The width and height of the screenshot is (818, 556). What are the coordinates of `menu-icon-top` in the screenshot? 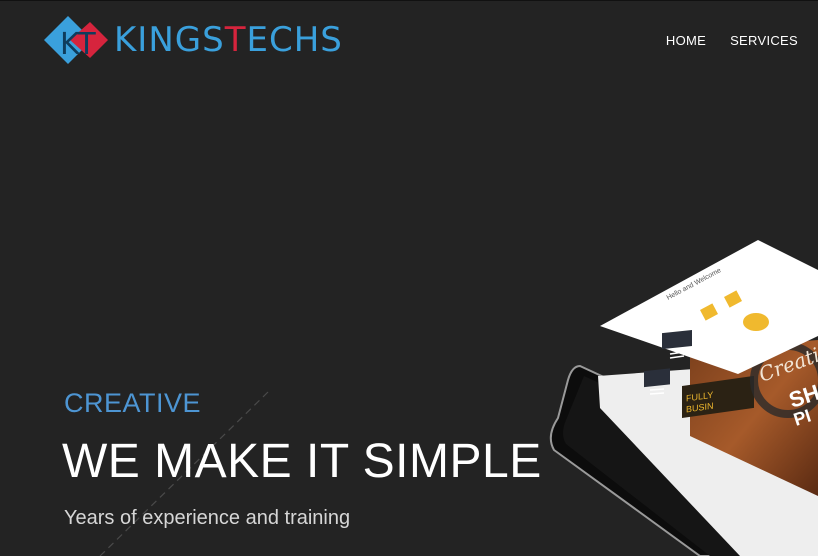 It's located at (677, 340).